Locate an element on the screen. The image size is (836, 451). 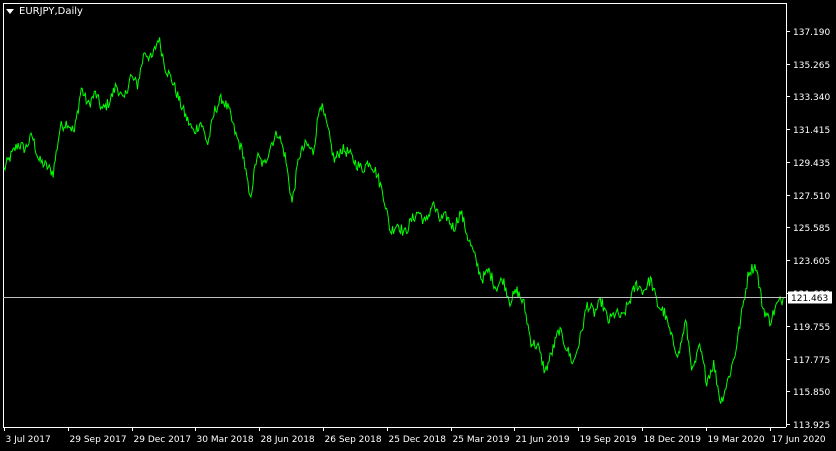
time-tick-label: 28 Jun 2018 is located at coordinates (288, 440).